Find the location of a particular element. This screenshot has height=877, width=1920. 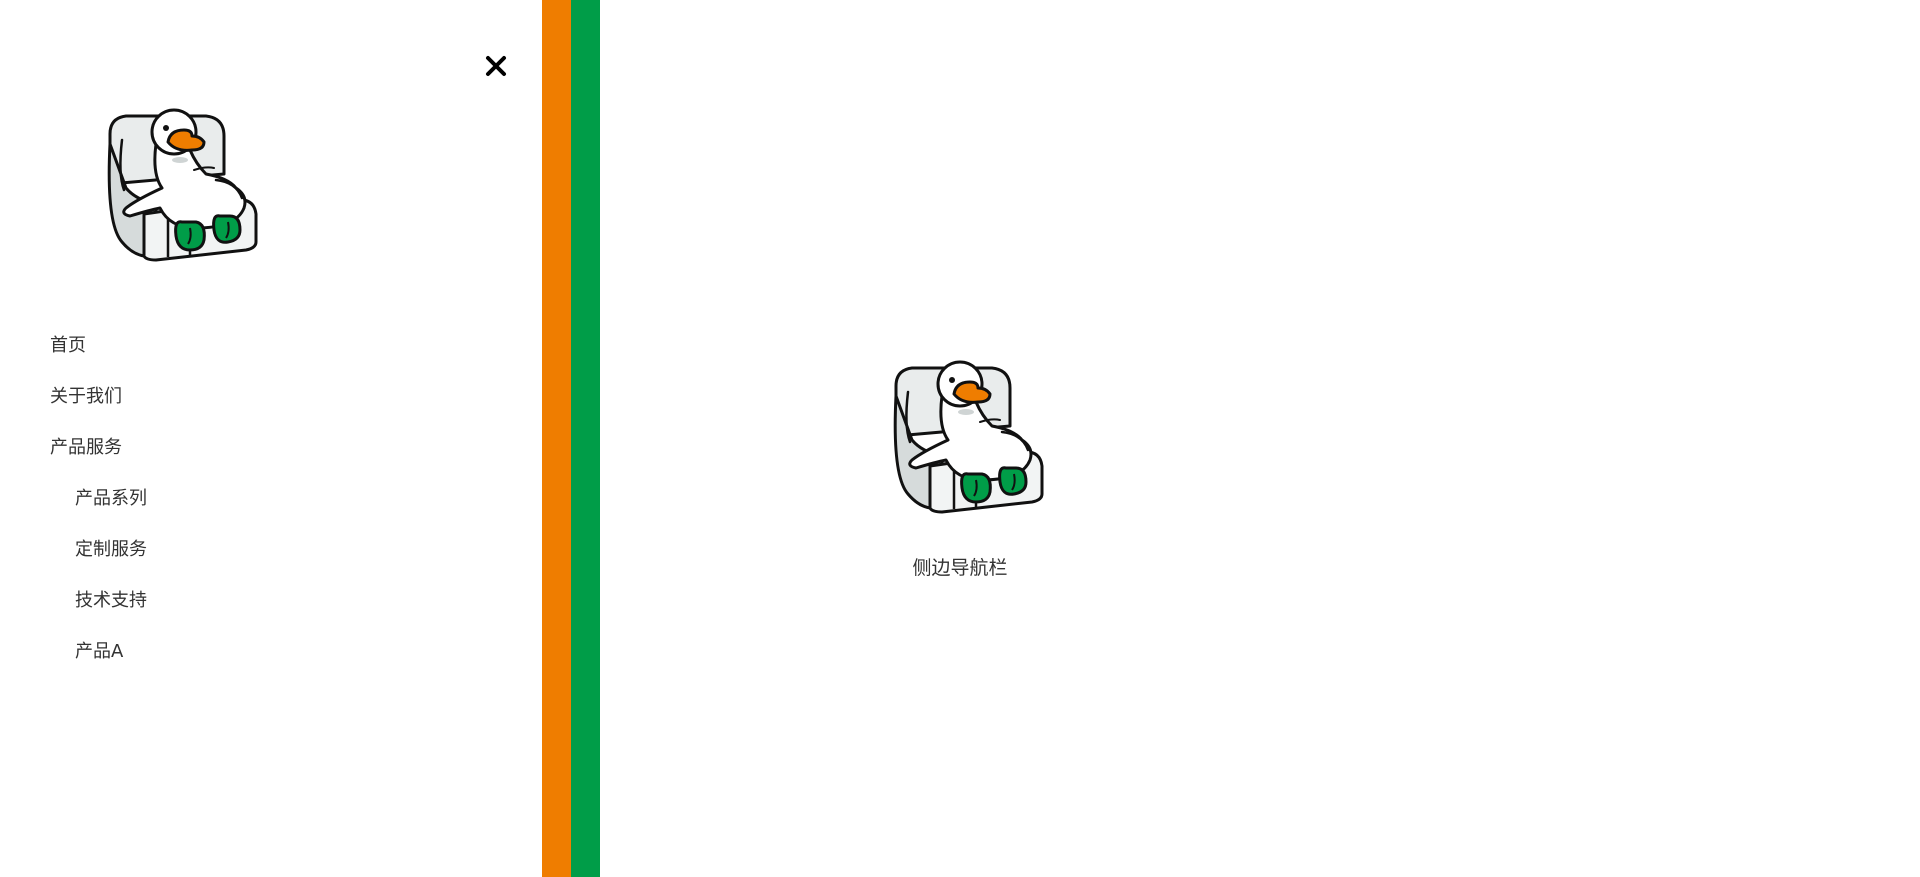

menu-item-products-services: 产品服务 is located at coordinates (271, 451).